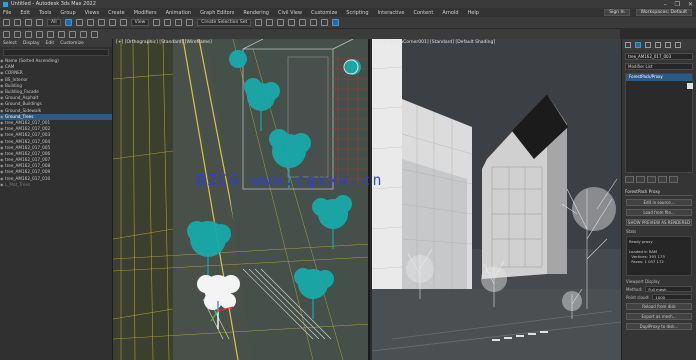 This screenshot has width=696, height=360. I want to click on display-tab-icon, so click(668, 45).